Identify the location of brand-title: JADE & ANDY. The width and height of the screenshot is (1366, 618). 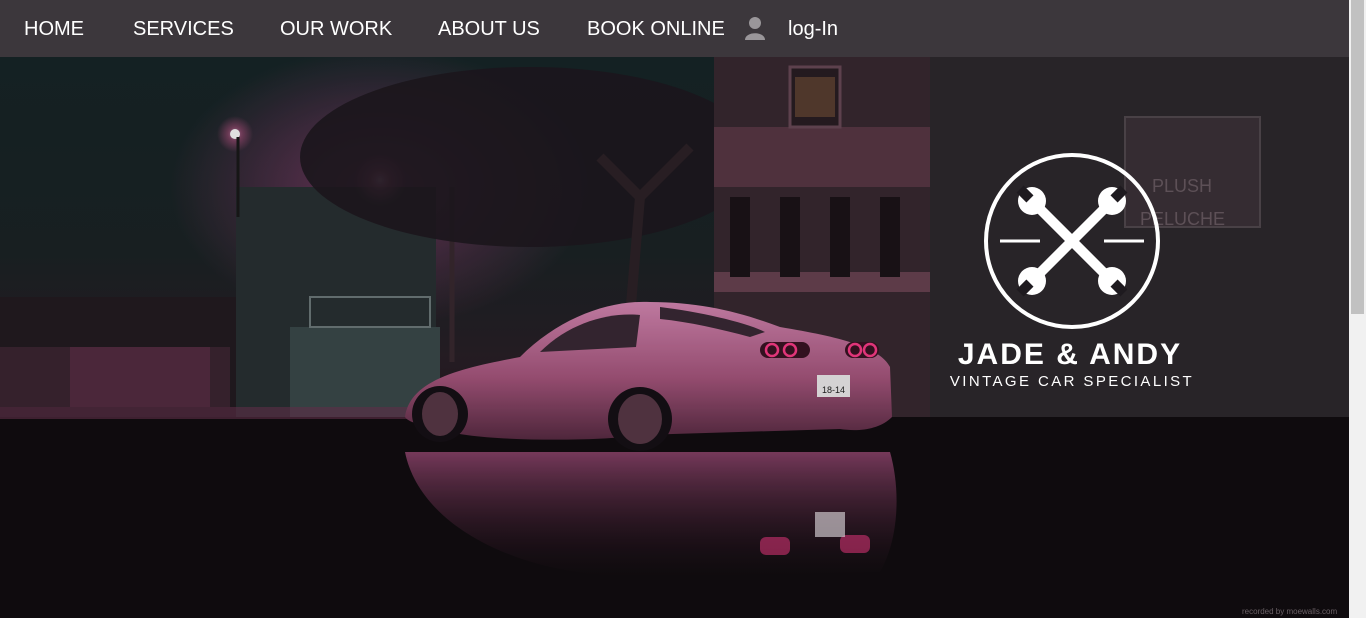
(1070, 354).